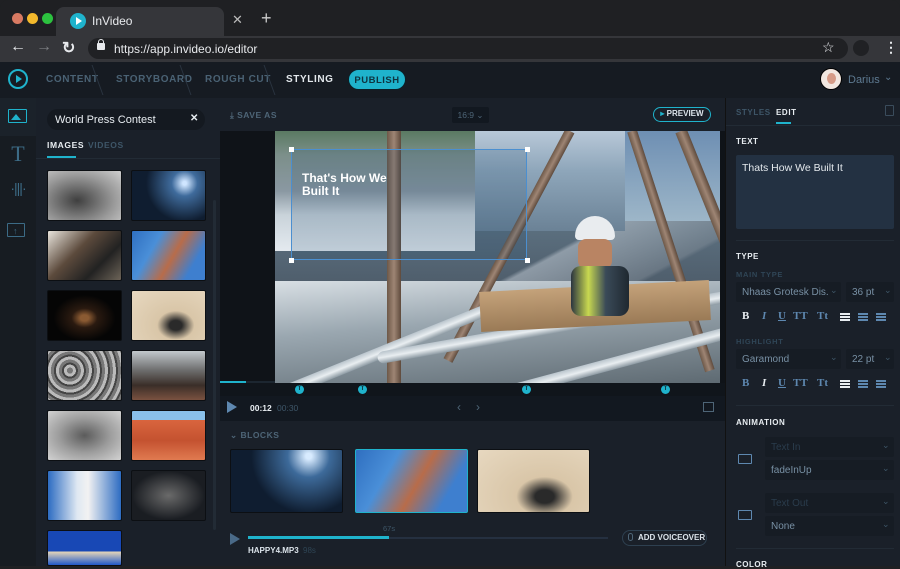 Image resolution: width=900 pixels, height=569 pixels. I want to click on user-name: Darius, so click(864, 80).